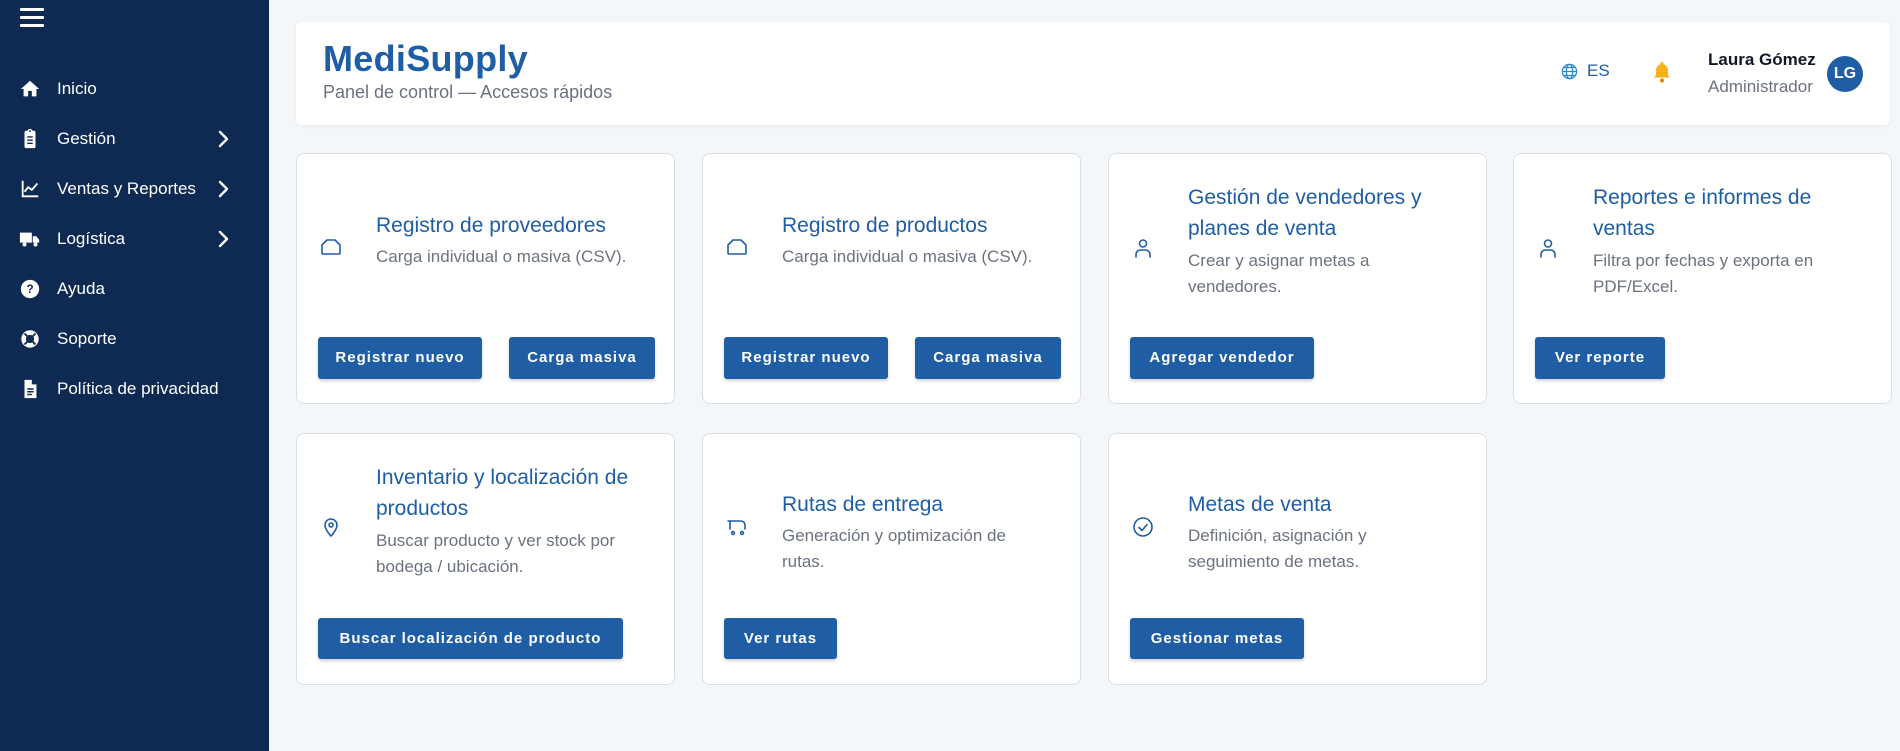  What do you see at coordinates (502, 493) in the screenshot?
I see `card-title: Inventario y localización de productos` at bounding box center [502, 493].